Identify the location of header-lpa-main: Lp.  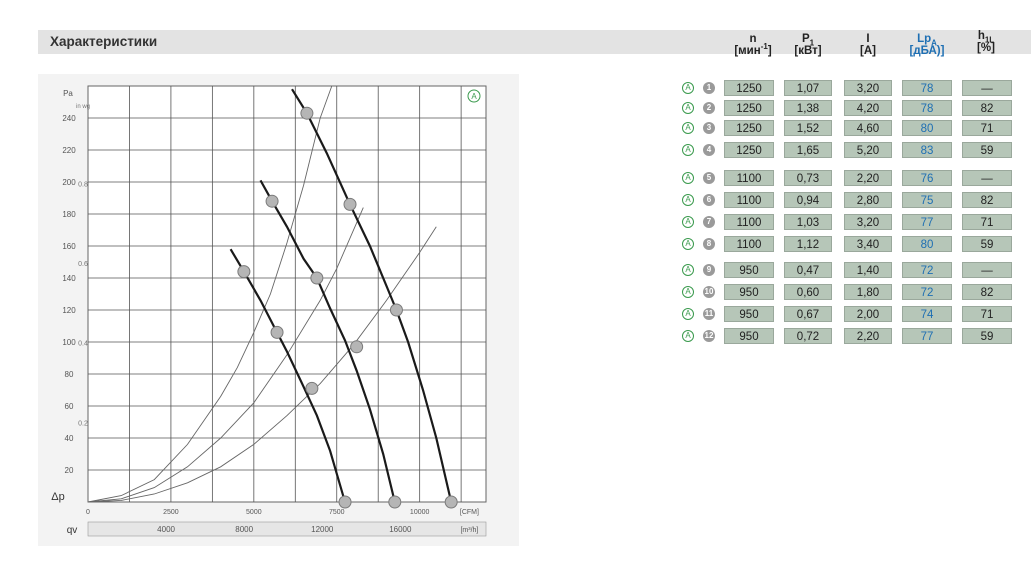
(924, 39).